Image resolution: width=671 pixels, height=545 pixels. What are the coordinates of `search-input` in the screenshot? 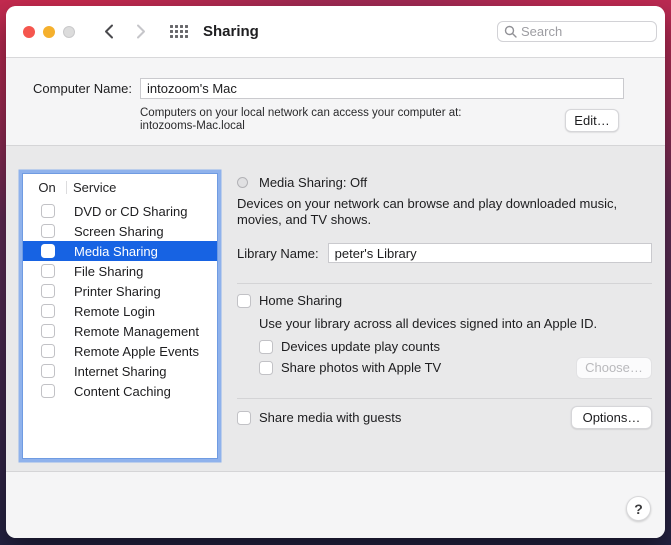 It's located at (581, 31).